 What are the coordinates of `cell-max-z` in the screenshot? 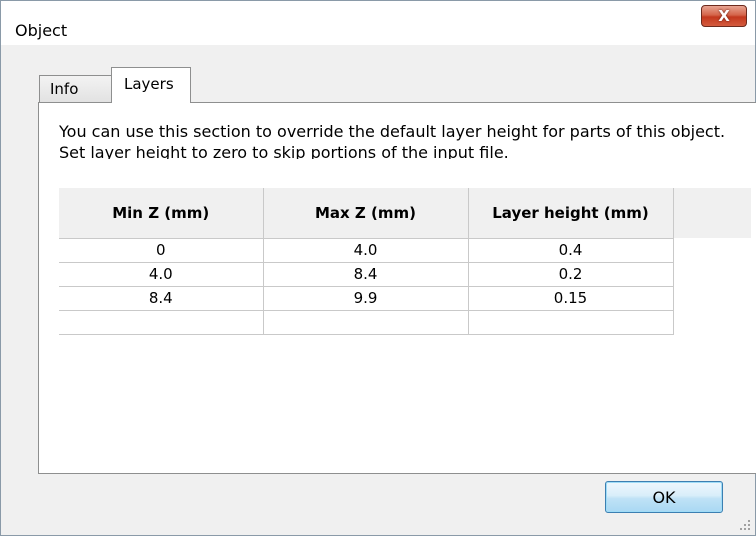 It's located at (366, 322).